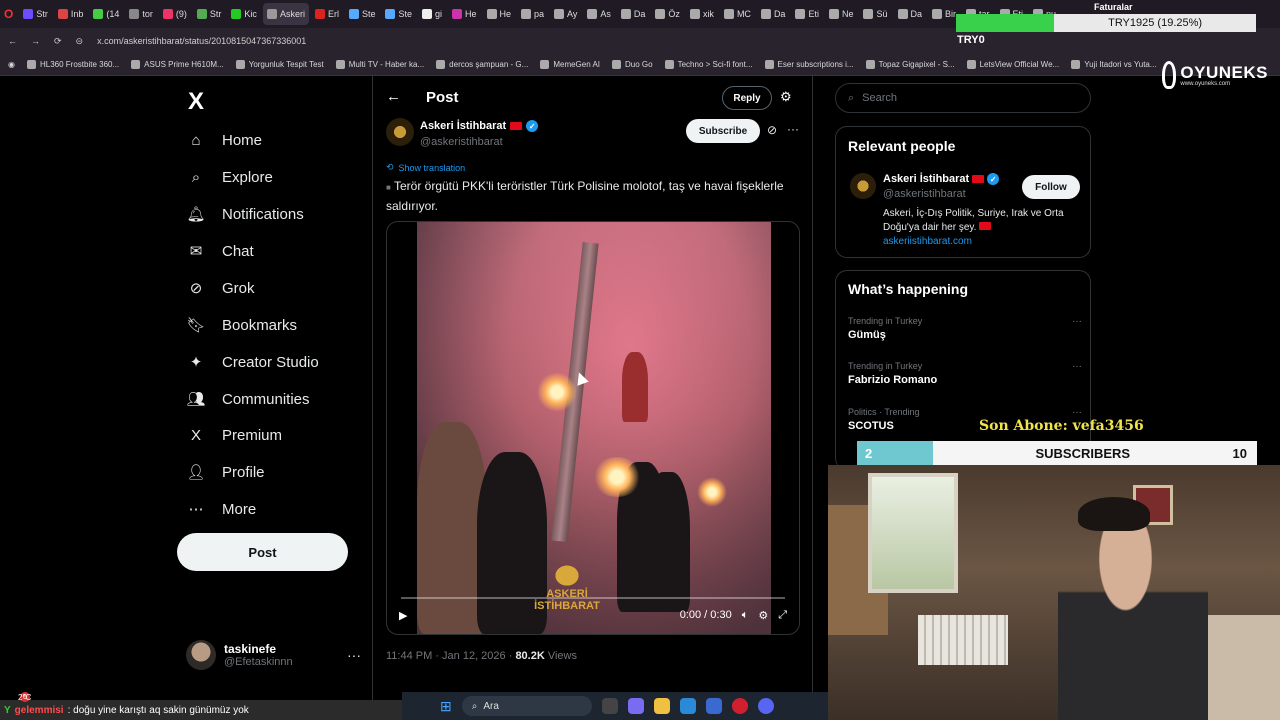  Describe the element at coordinates (667, 14) in the screenshot. I see `browser-tab: Öz` at that location.